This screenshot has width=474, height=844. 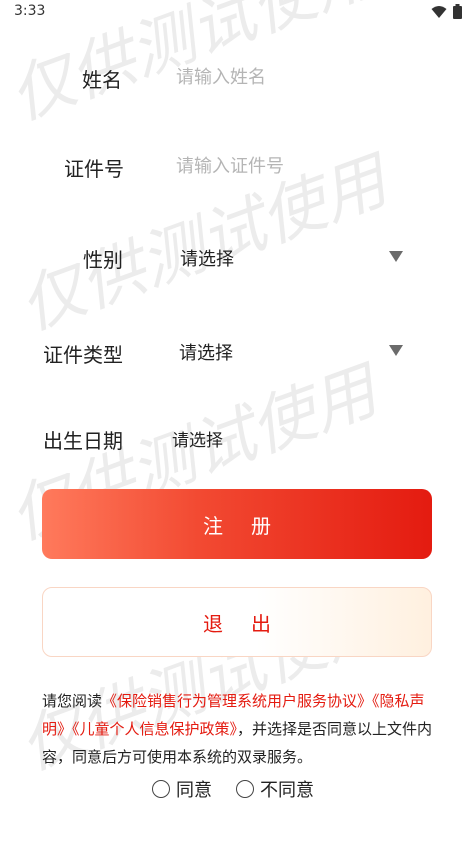 What do you see at coordinates (194, 790) in the screenshot?
I see `agree-label: 同意` at bounding box center [194, 790].